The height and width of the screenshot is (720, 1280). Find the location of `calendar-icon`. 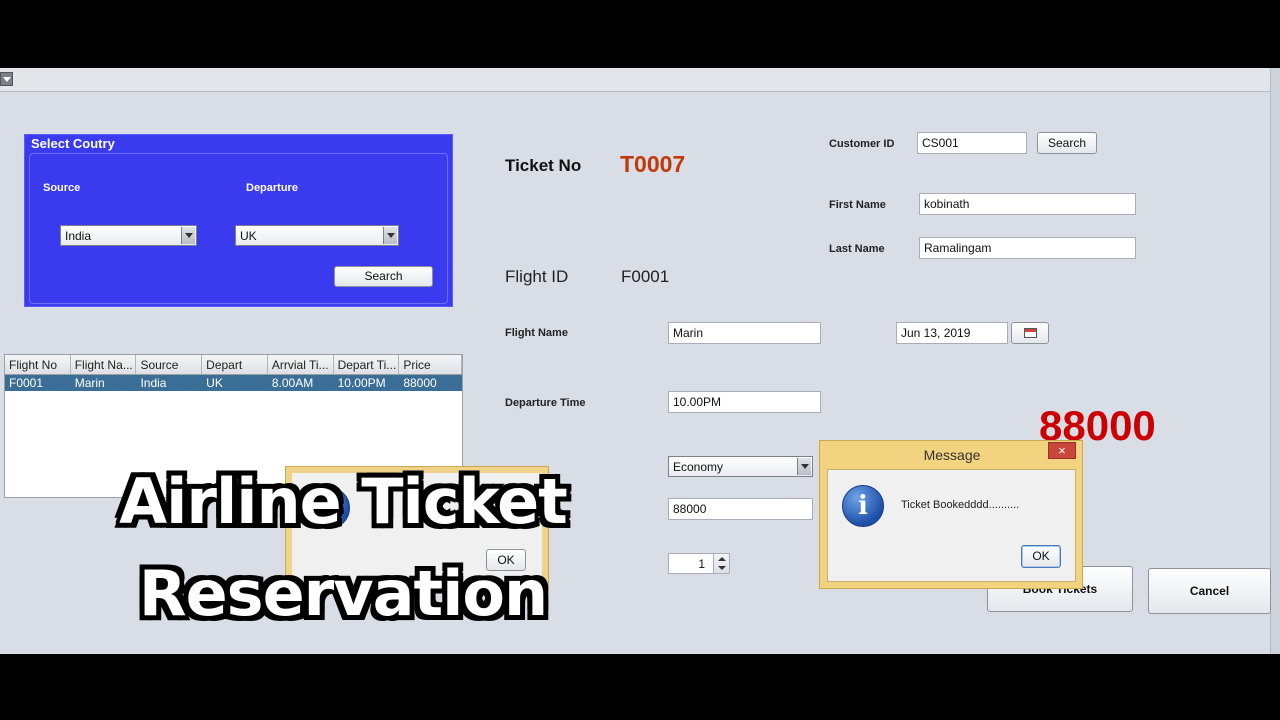

calendar-icon is located at coordinates (1030, 333).